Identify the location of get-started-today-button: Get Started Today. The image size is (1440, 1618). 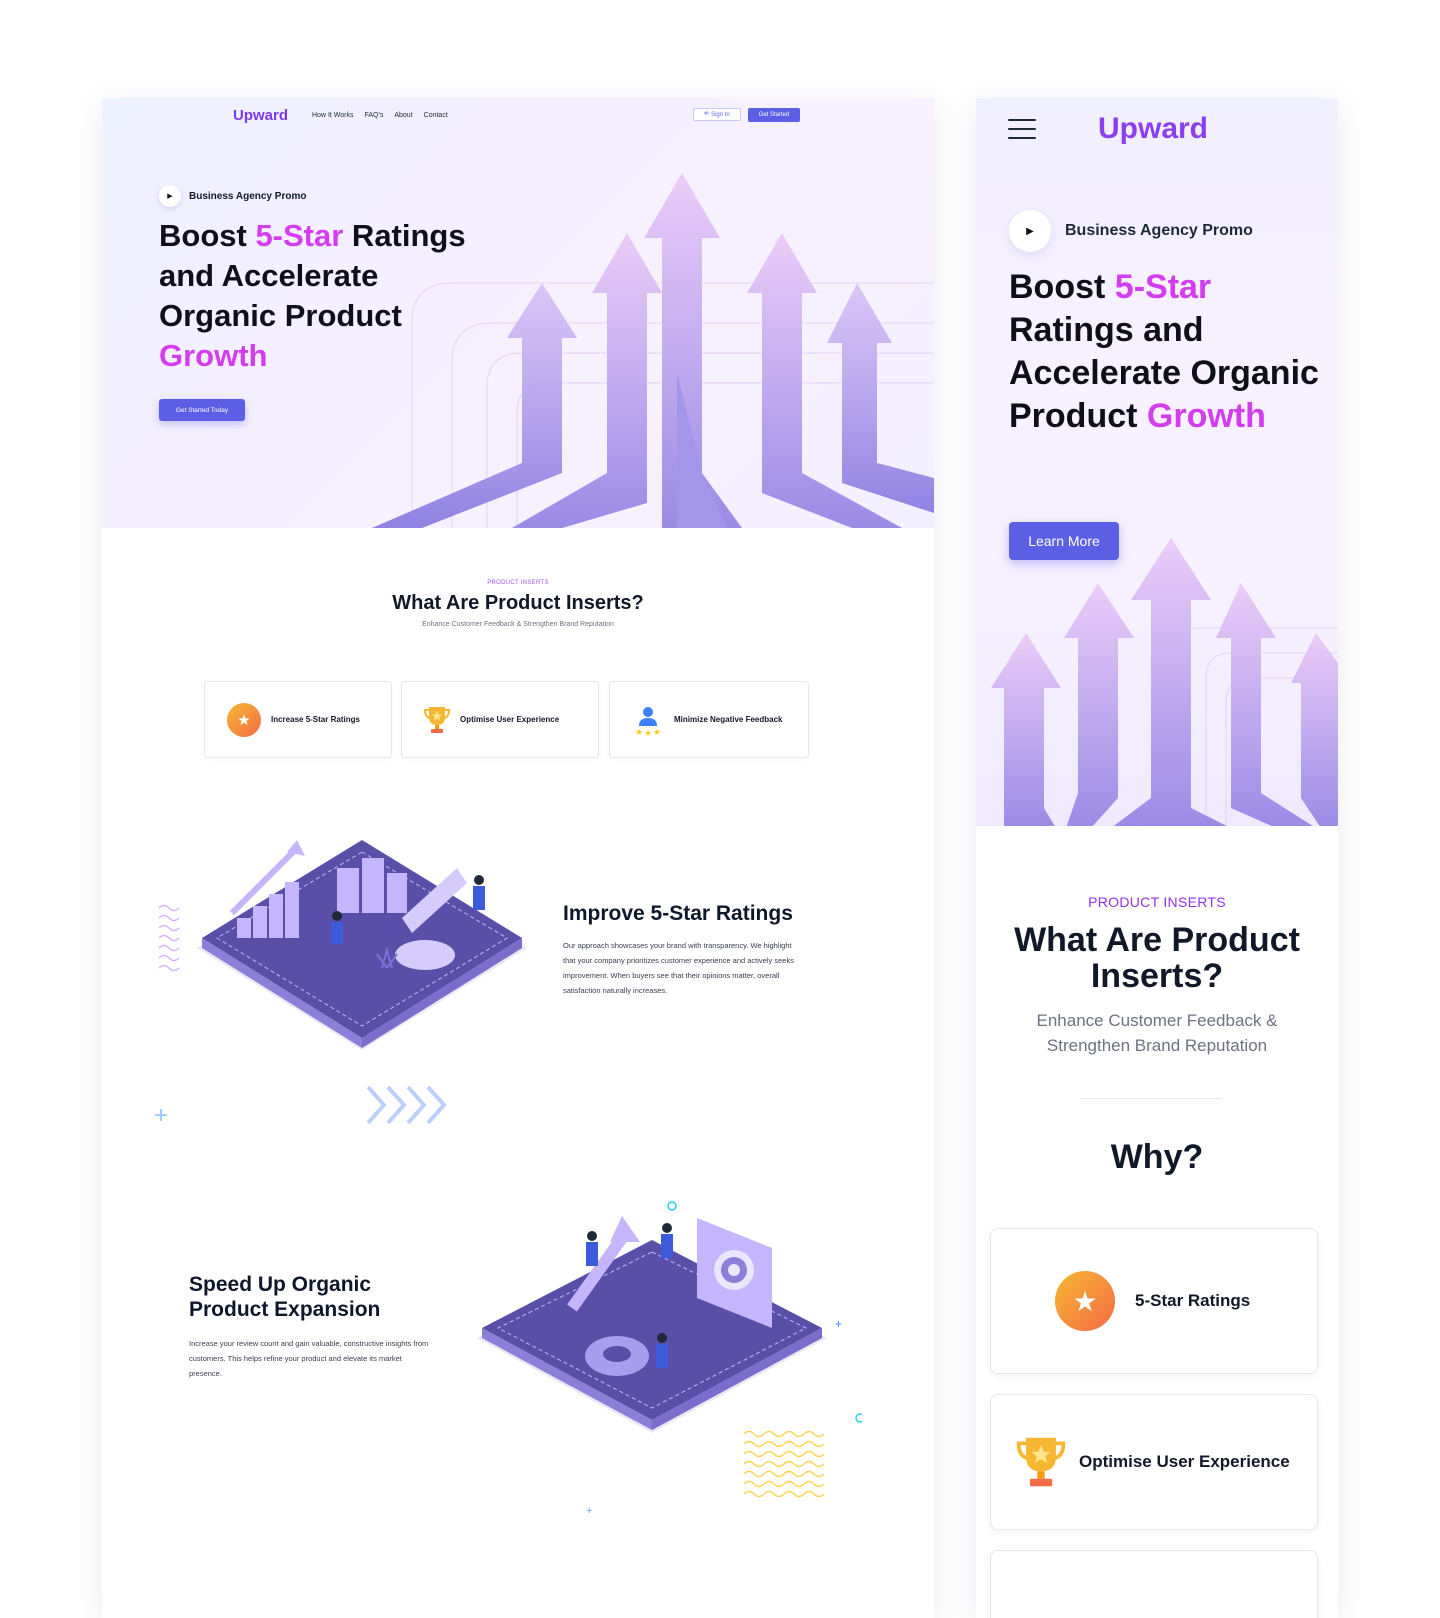
(202, 410).